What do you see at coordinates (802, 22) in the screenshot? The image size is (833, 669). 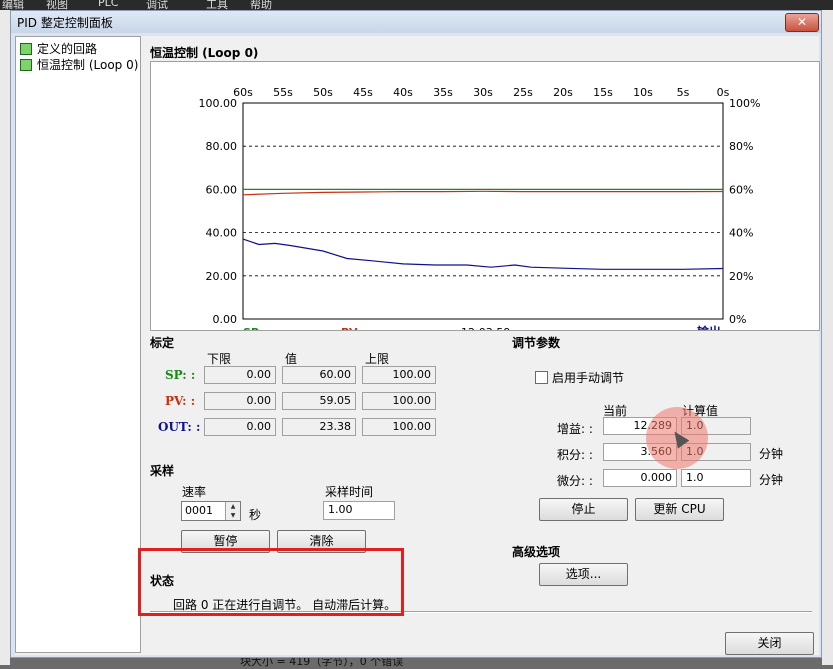 I see `close-icon: ✕` at bounding box center [802, 22].